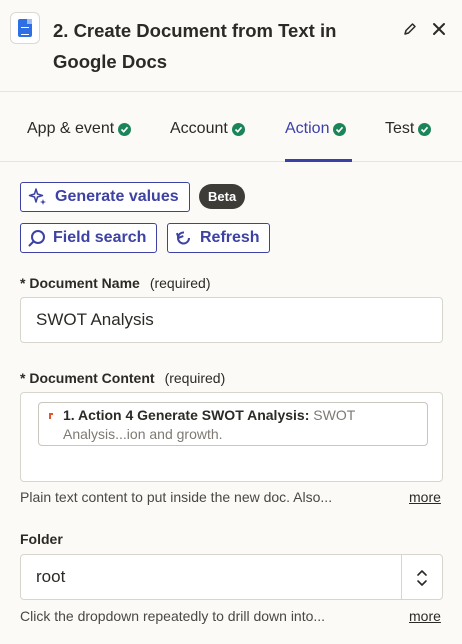 The width and height of the screenshot is (462, 644). Describe the element at coordinates (123, 378) in the screenshot. I see `document-content-label: * Document Content (required)` at that location.